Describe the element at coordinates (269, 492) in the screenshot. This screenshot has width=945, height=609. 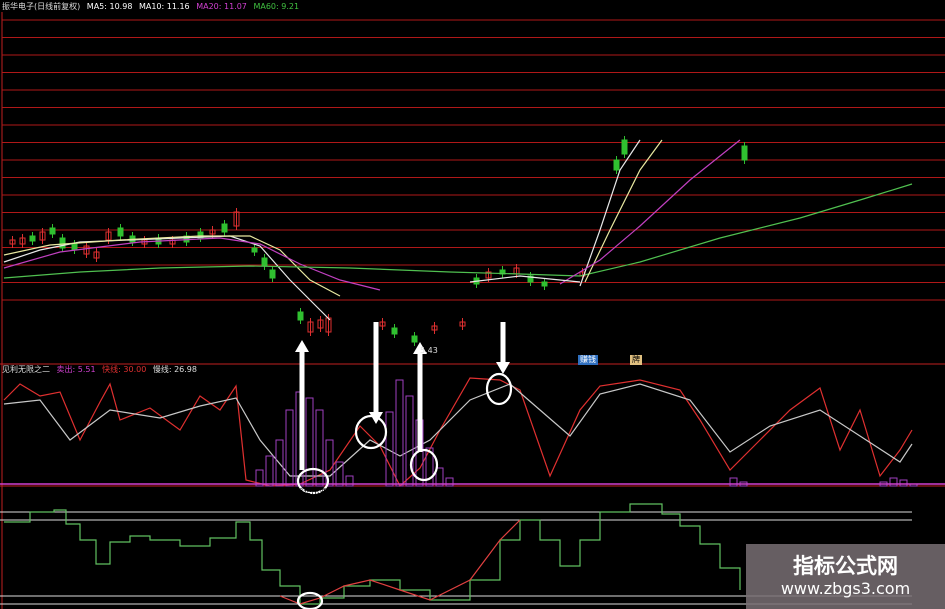
I see `focus-readout: 关注: 0.50` at that location.